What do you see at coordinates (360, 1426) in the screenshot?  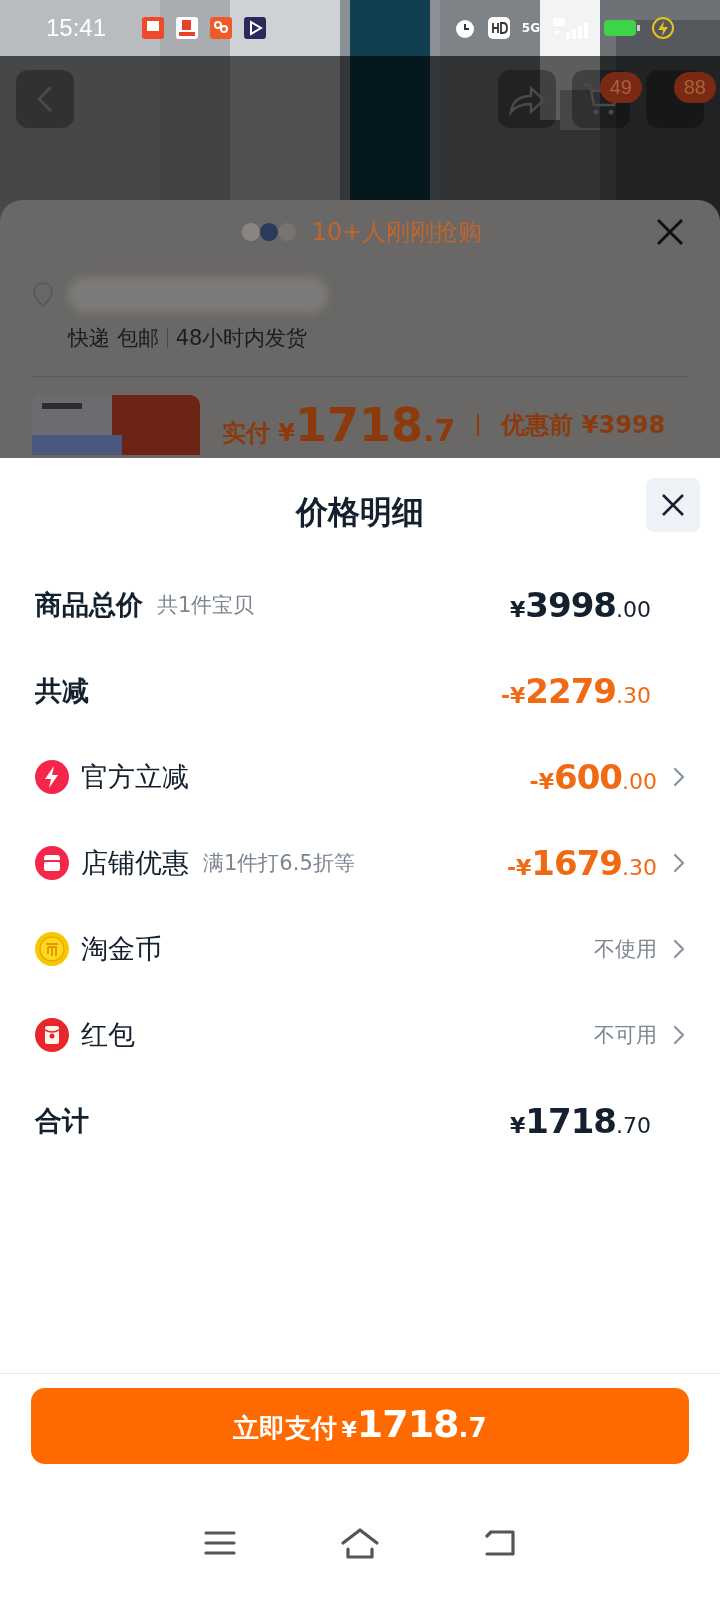 I see `pay-button: 立即支付¥1718.7` at bounding box center [360, 1426].